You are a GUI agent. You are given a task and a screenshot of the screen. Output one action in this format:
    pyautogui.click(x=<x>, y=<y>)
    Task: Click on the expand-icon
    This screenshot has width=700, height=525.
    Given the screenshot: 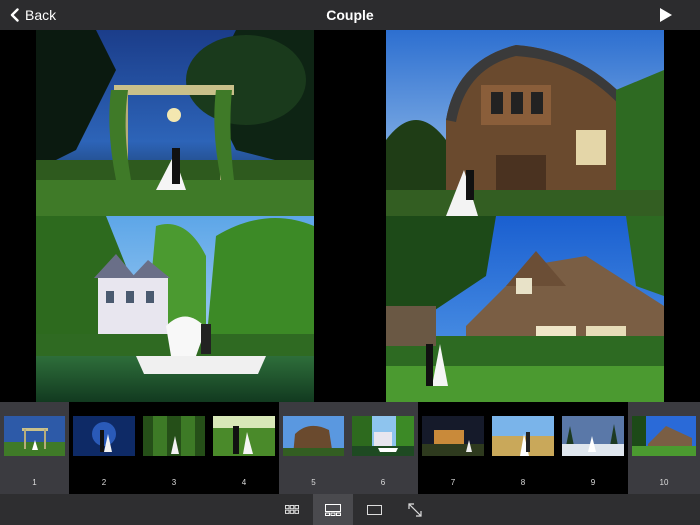 What is the action you would take?
    pyautogui.click(x=415, y=509)
    